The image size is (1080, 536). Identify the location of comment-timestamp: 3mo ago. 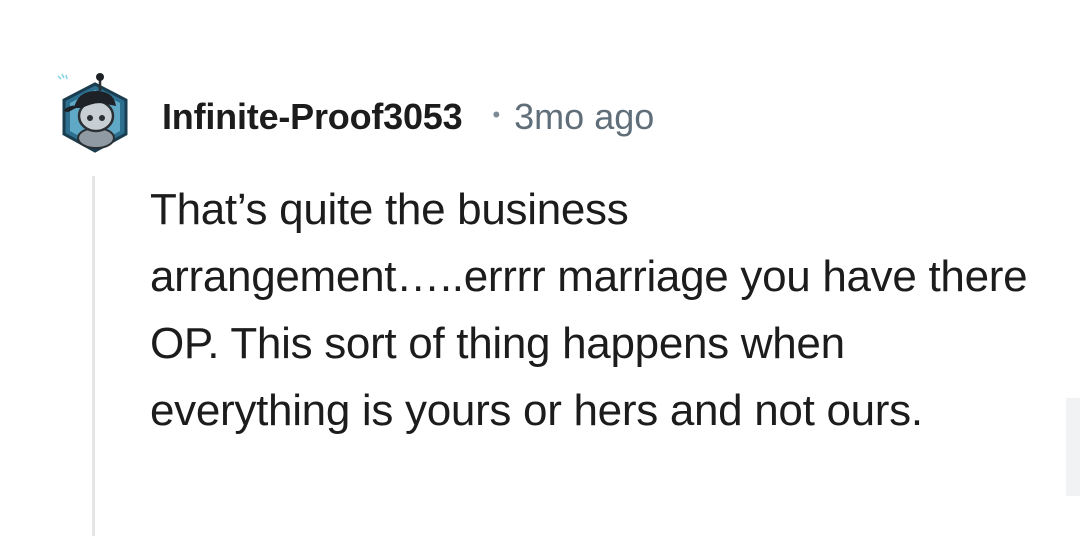
(584, 116).